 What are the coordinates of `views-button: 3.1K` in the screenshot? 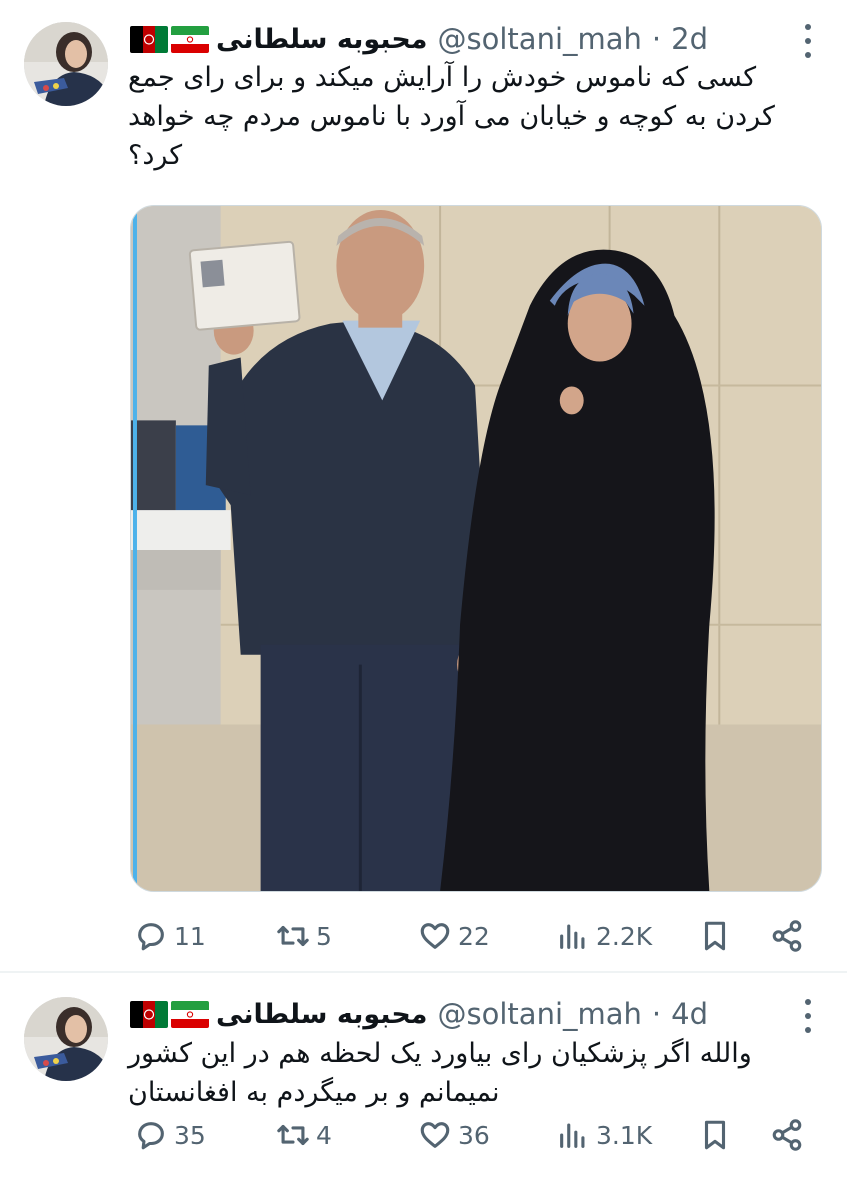 It's located at (604, 1135).